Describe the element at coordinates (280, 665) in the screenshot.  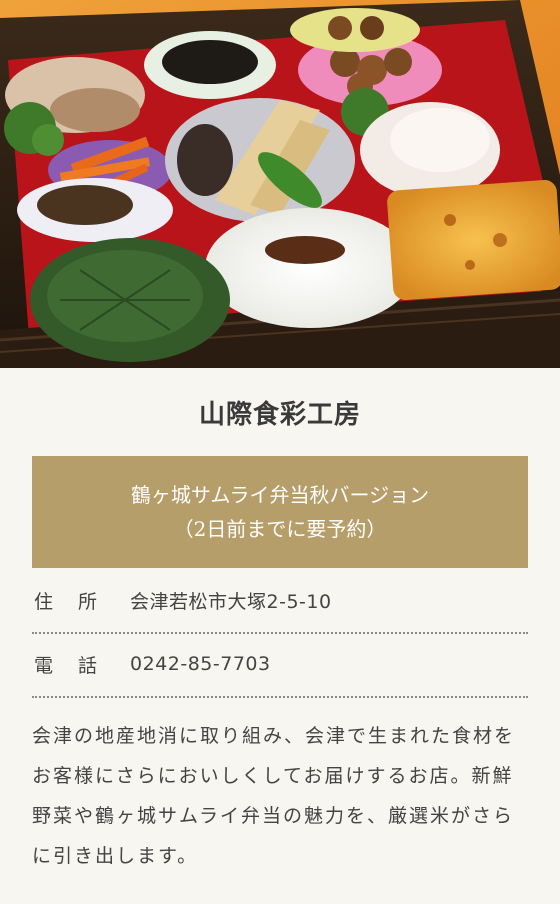
I see `phone-row: 電 話 0242-85-7703` at that location.